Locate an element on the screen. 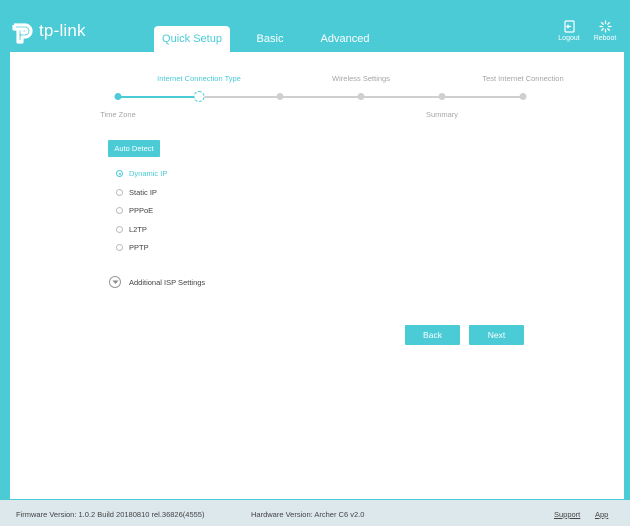 This screenshot has width=630, height=526. expand-icon is located at coordinates (115, 282).